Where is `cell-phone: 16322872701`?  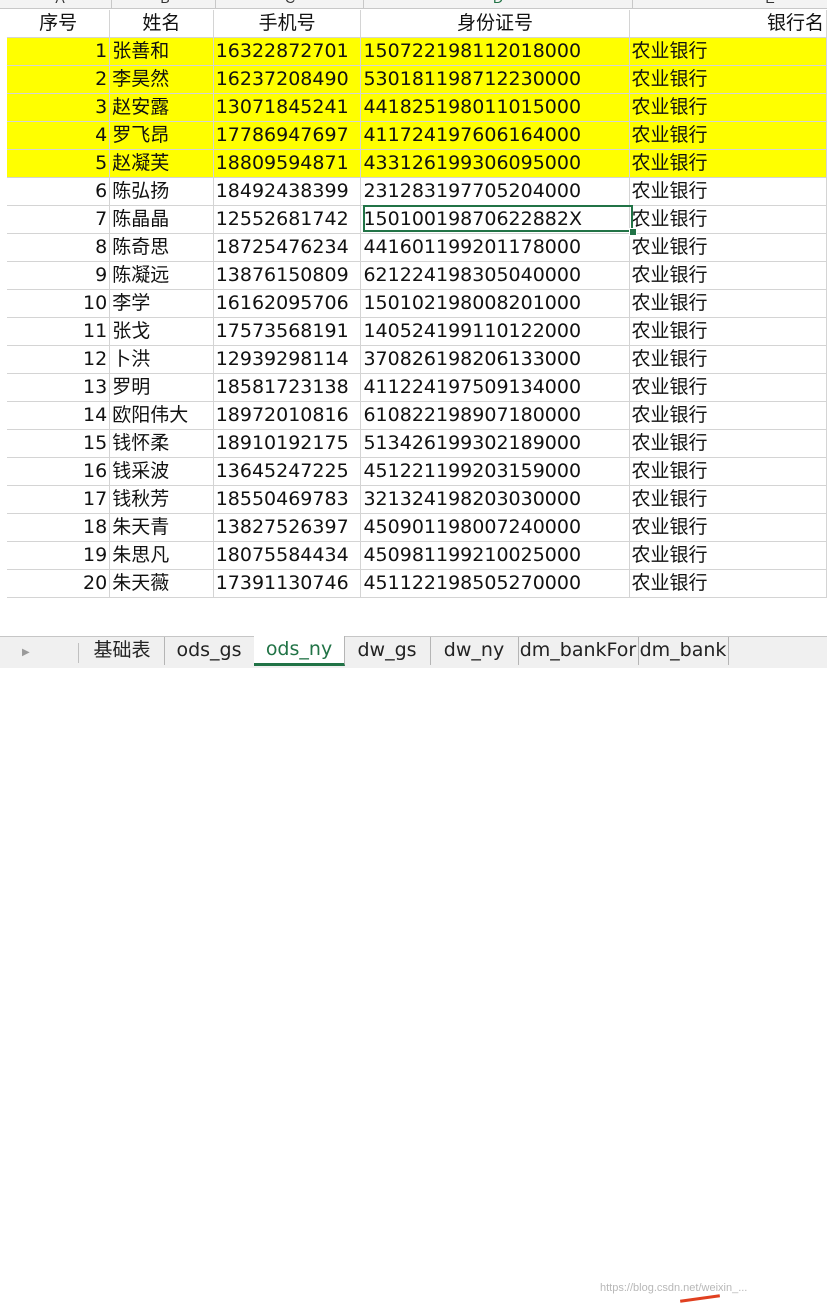
cell-phone: 16322872701 is located at coordinates (287, 51).